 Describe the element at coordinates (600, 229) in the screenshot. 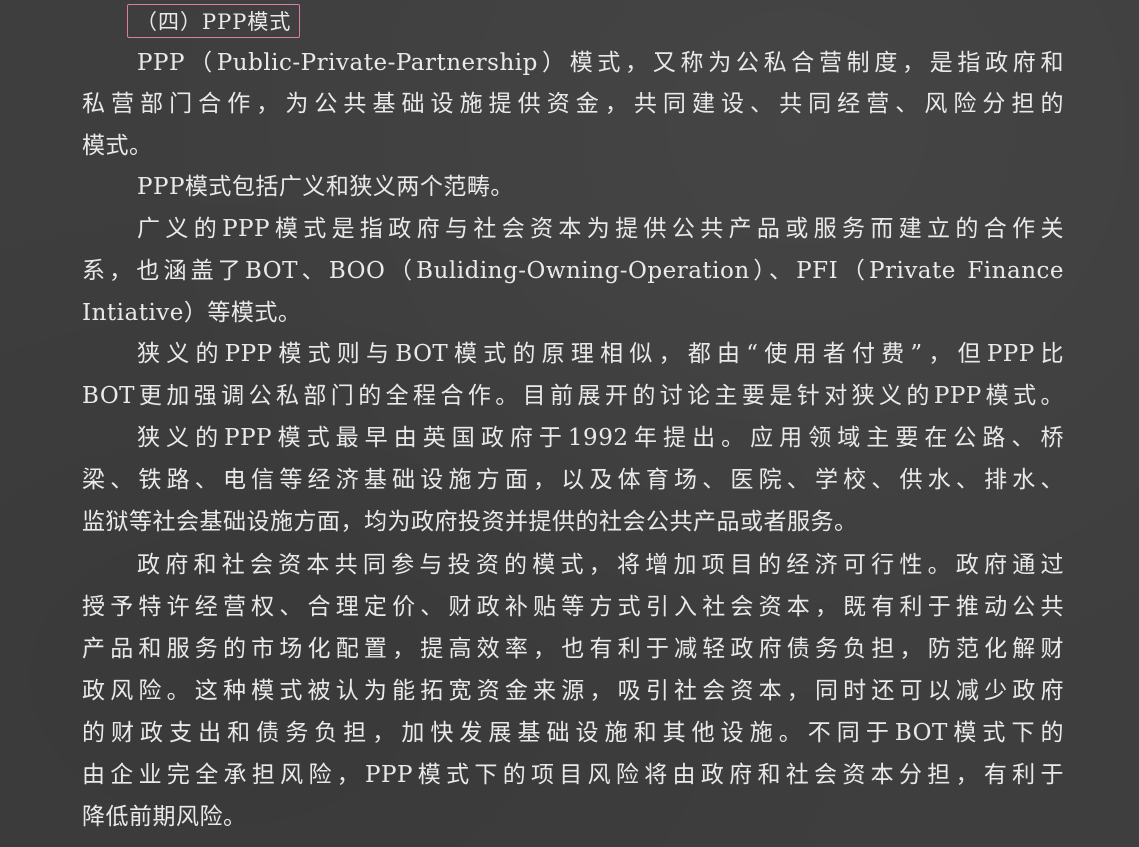

I see `text-line: 广义的PPP模式是指政府与社会资本为提供公共产品或服务而建立的合作关` at that location.